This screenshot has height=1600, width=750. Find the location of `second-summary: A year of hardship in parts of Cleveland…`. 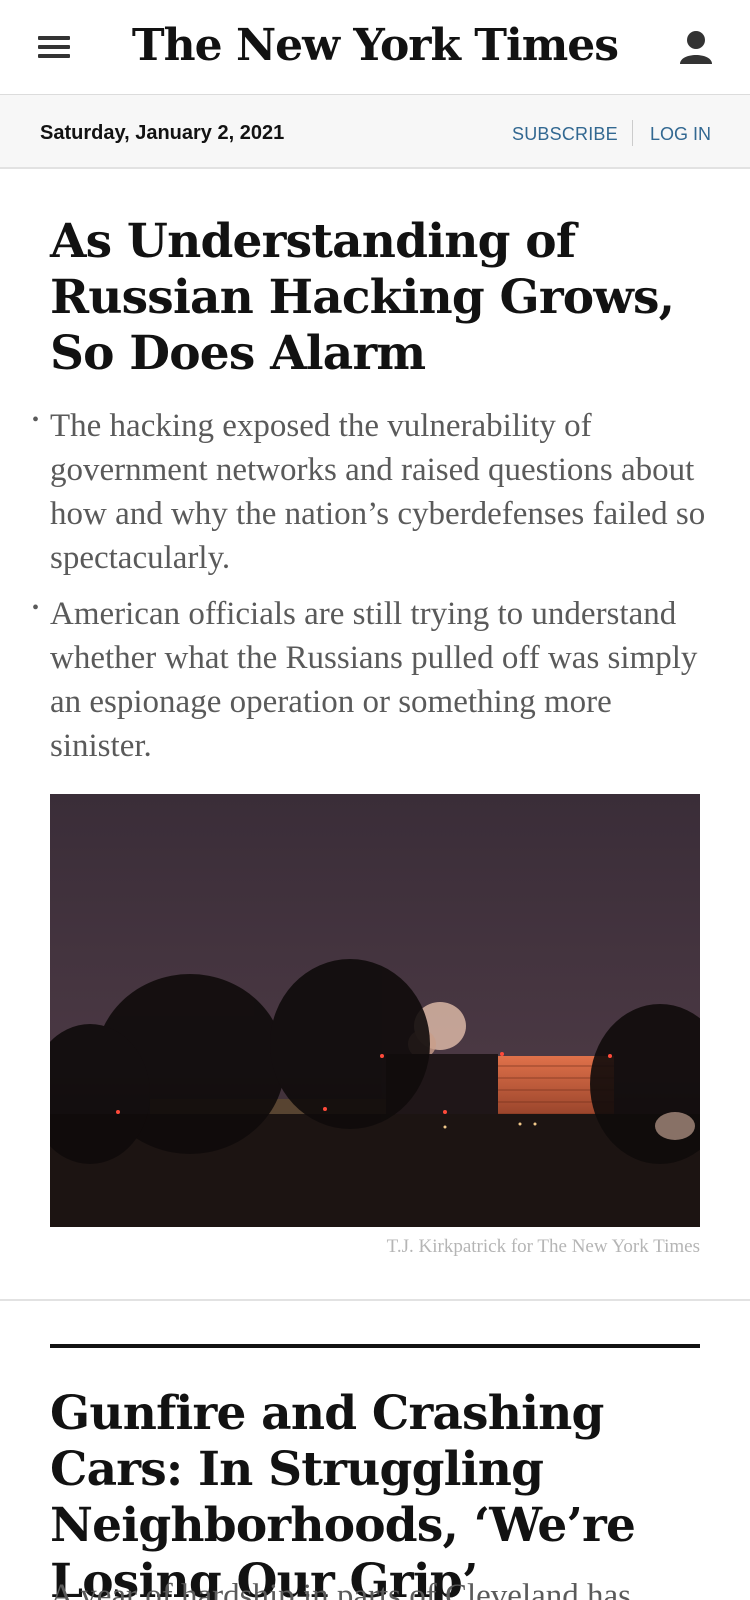

second-summary: A year of hardship in parts of Cleveland… is located at coordinates (341, 1589).